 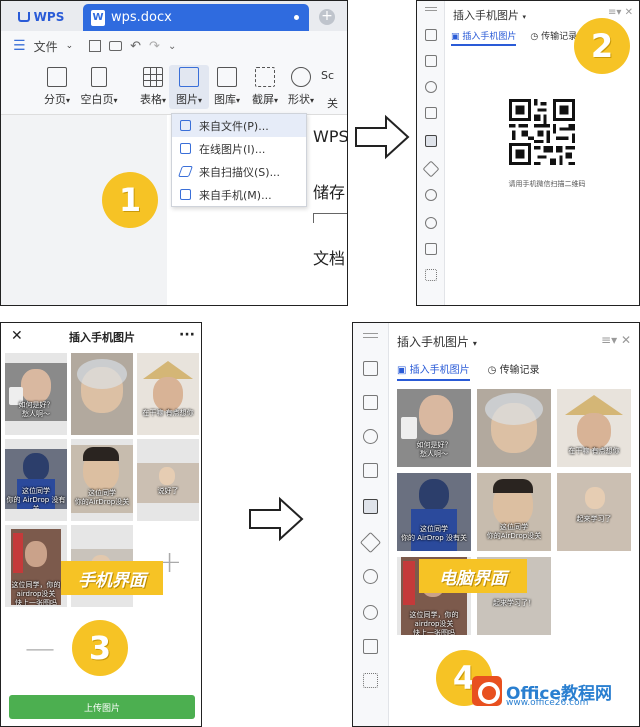 I want to click on meme-image: 在干嘛 有点想你, so click(x=594, y=428).